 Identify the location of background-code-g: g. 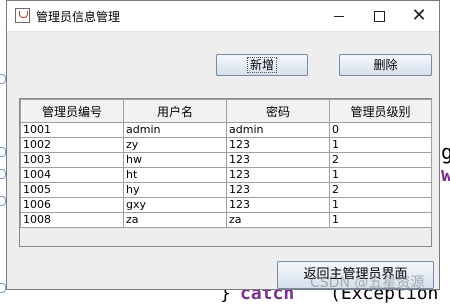
(445, 152).